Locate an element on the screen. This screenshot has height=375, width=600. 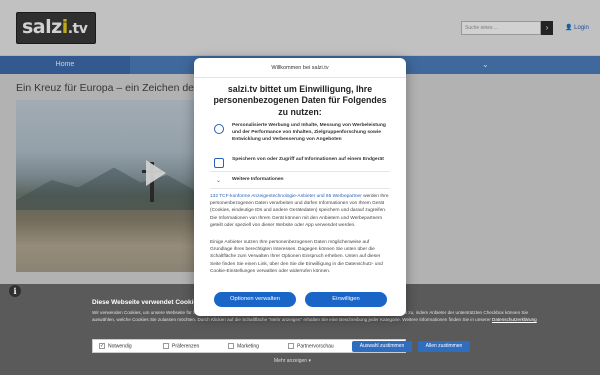
checkbox-label: Marketing is located at coordinates (248, 346).